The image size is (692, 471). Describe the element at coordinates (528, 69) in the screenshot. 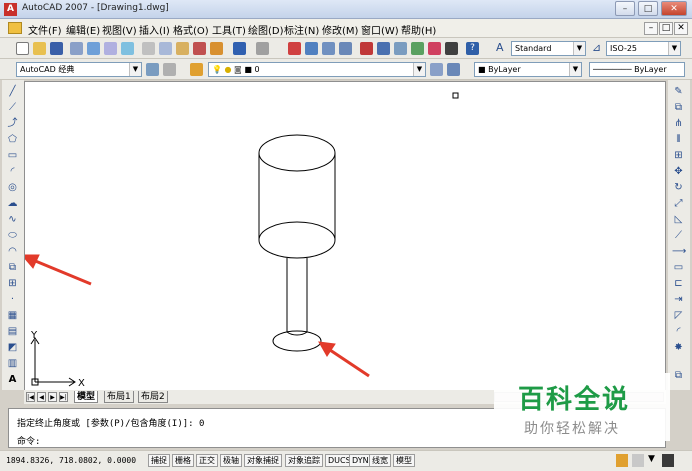

I see `color-dropdown: ■ ByLayer ▼` at that location.